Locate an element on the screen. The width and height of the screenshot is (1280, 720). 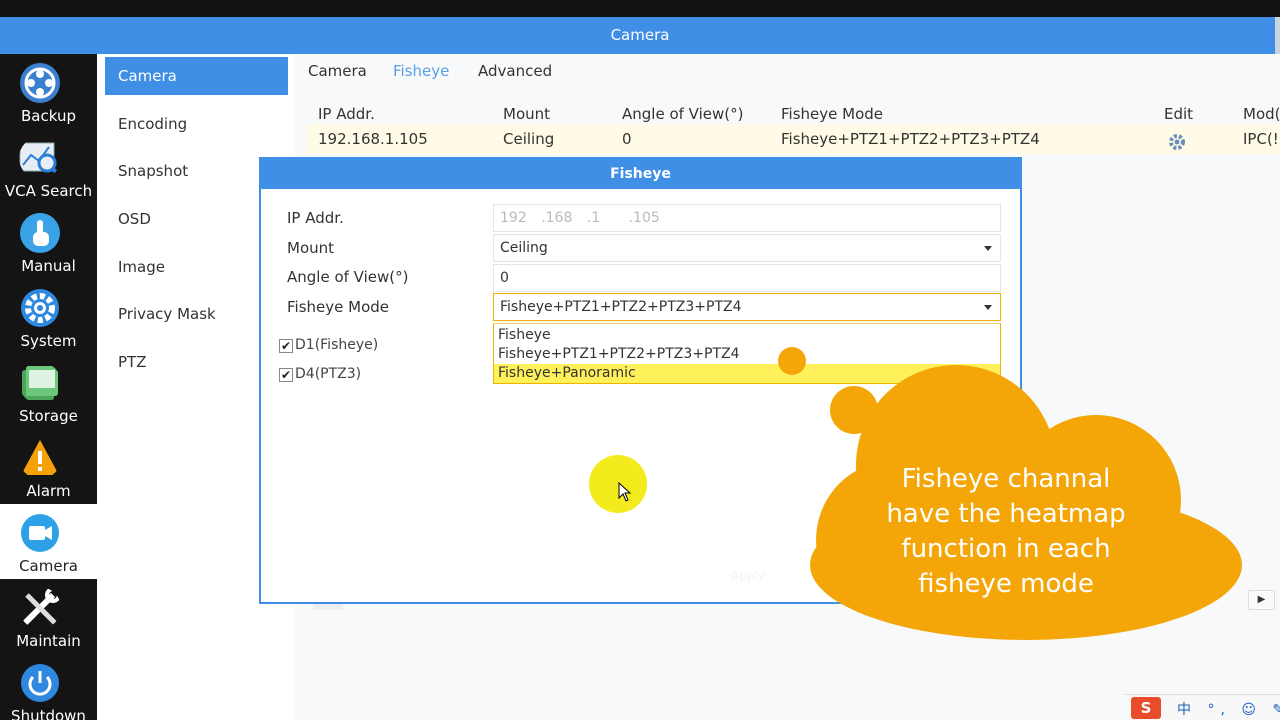
checkbox-d4-ptz3: ✔ D4(PTZ3) is located at coordinates (320, 374).